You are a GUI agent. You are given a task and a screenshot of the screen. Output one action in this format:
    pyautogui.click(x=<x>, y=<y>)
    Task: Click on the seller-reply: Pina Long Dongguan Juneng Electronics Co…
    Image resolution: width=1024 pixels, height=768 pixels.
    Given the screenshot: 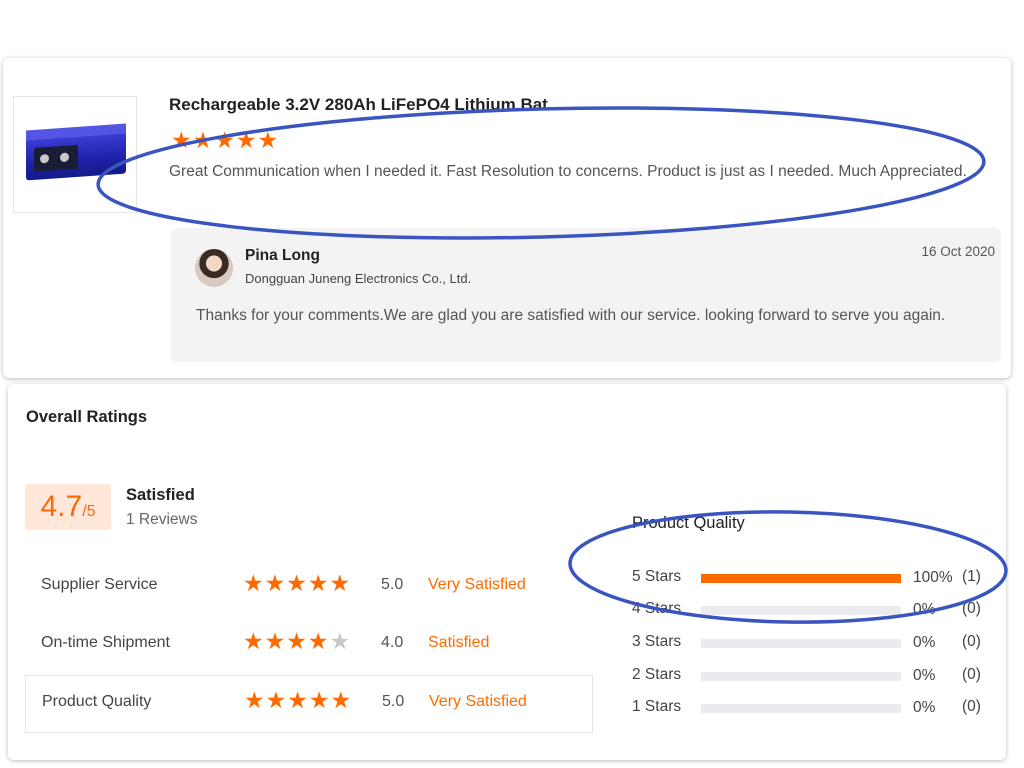 What is the action you would take?
    pyautogui.click(x=586, y=295)
    